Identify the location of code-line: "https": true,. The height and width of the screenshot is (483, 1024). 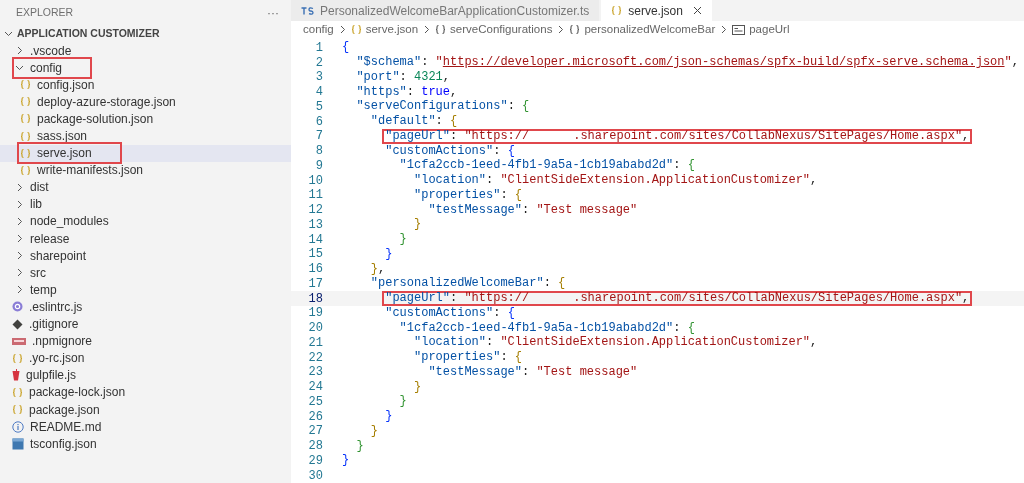
(407, 92).